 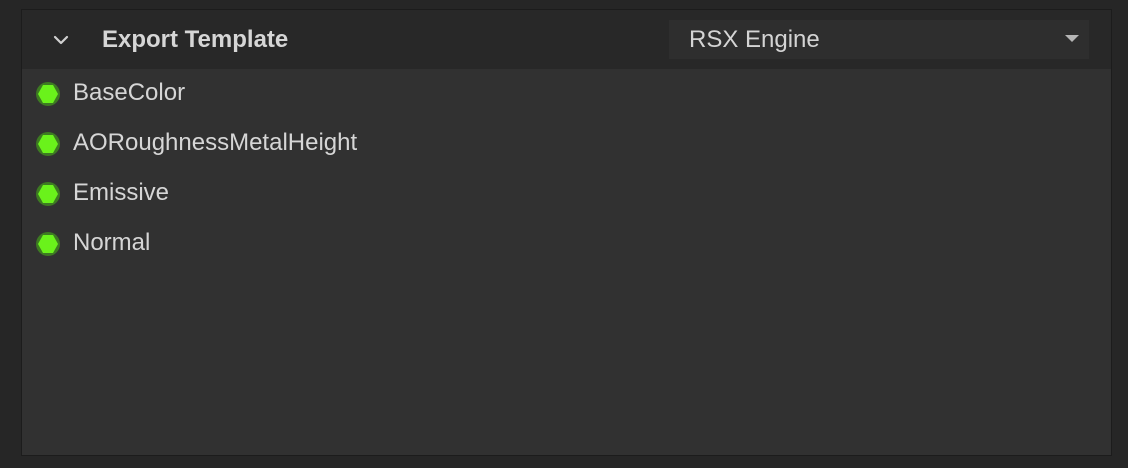 I want to click on list-item: Normal, so click(x=566, y=239).